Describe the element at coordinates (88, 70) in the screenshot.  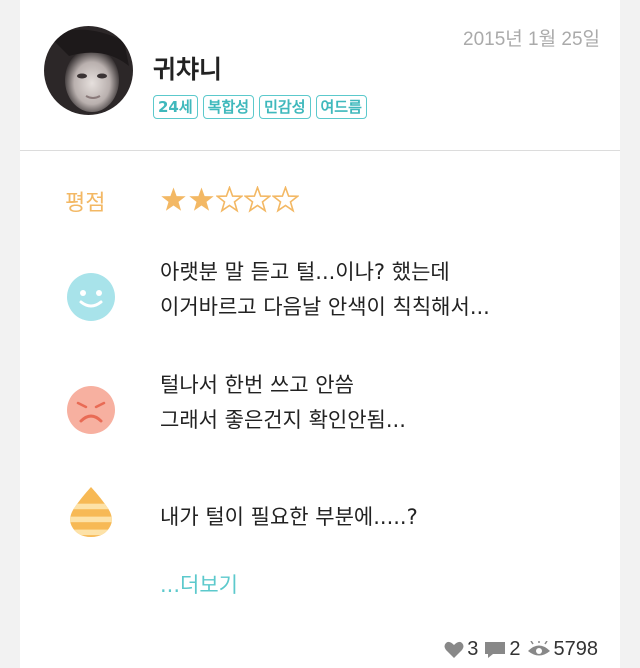
I see `avatar` at that location.